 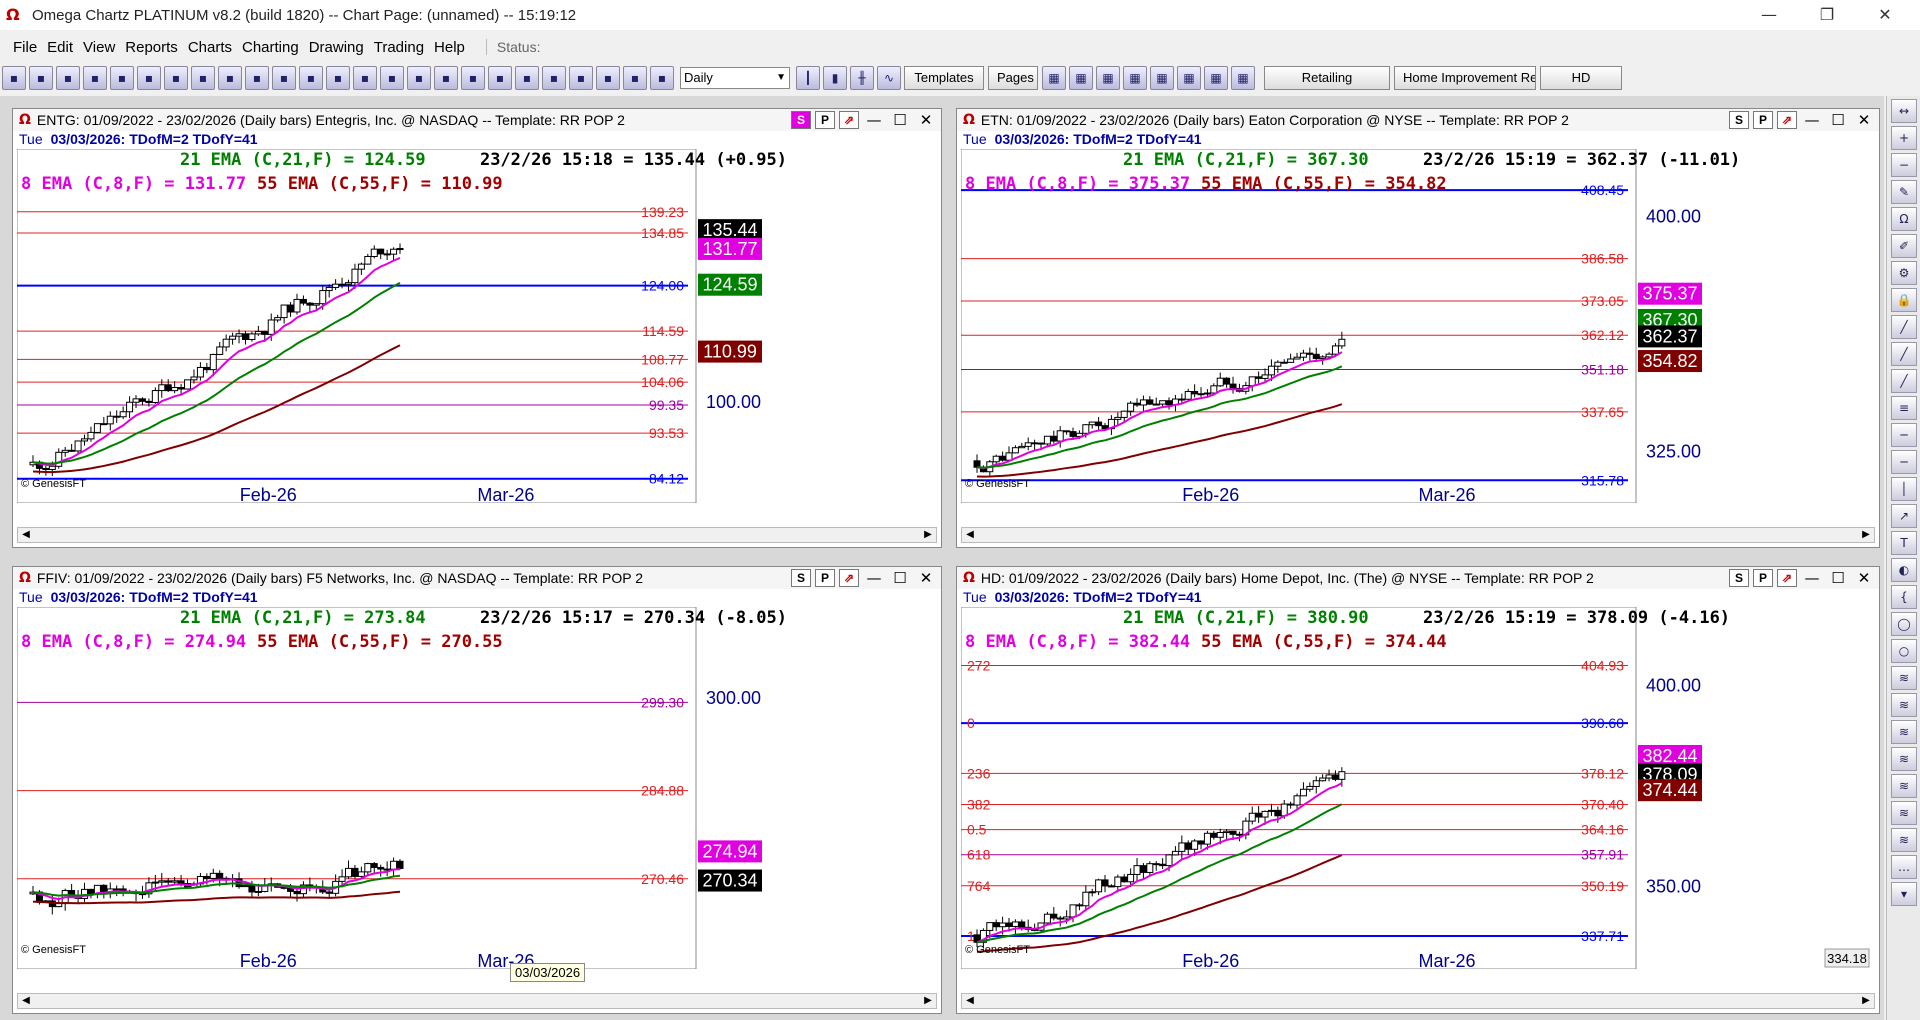 I want to click on line-chart-icon: ∿, so click(x=889, y=78).